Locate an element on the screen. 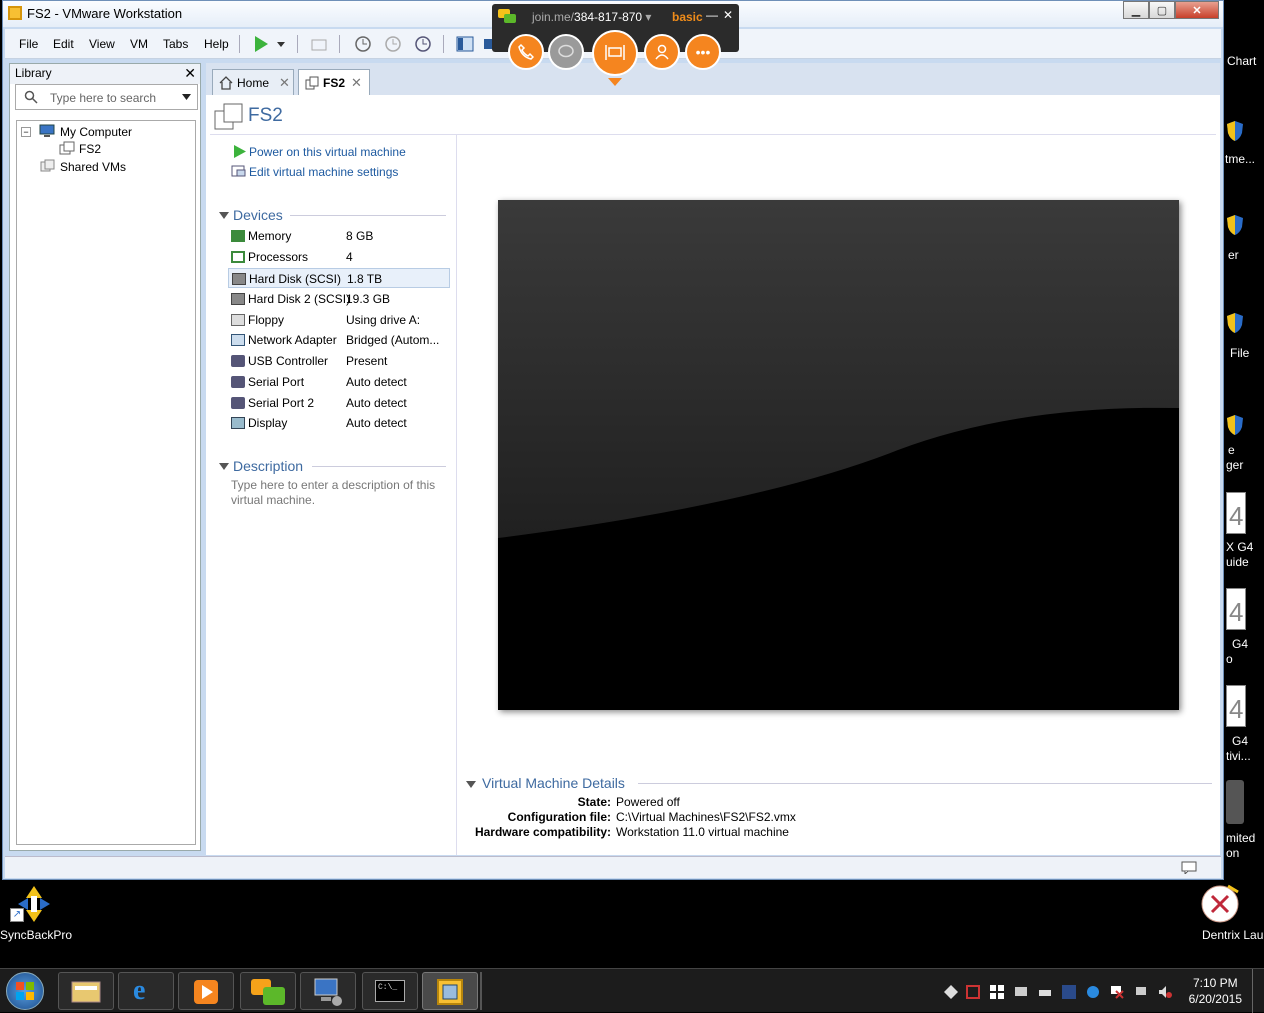  snapshot-icon is located at coordinates (363, 44).